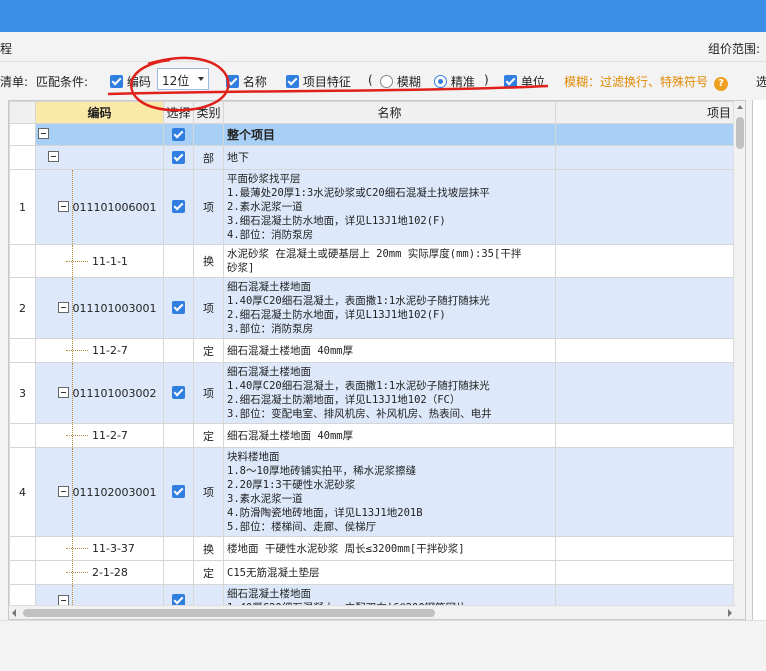  What do you see at coordinates (344, 400) in the screenshot?
I see `name-line: 2.细石混凝土防潮地面，详见L13J1地102（FC）` at bounding box center [344, 400].